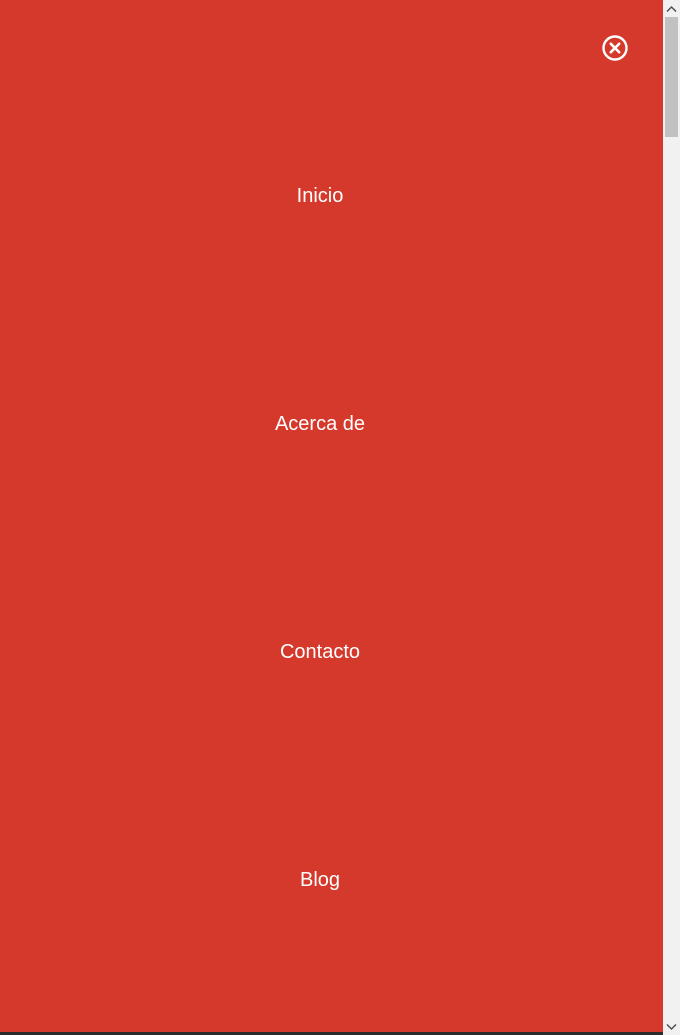 This screenshot has height=1035, width=680. I want to click on scrollbar-thumb, so click(671, 77).